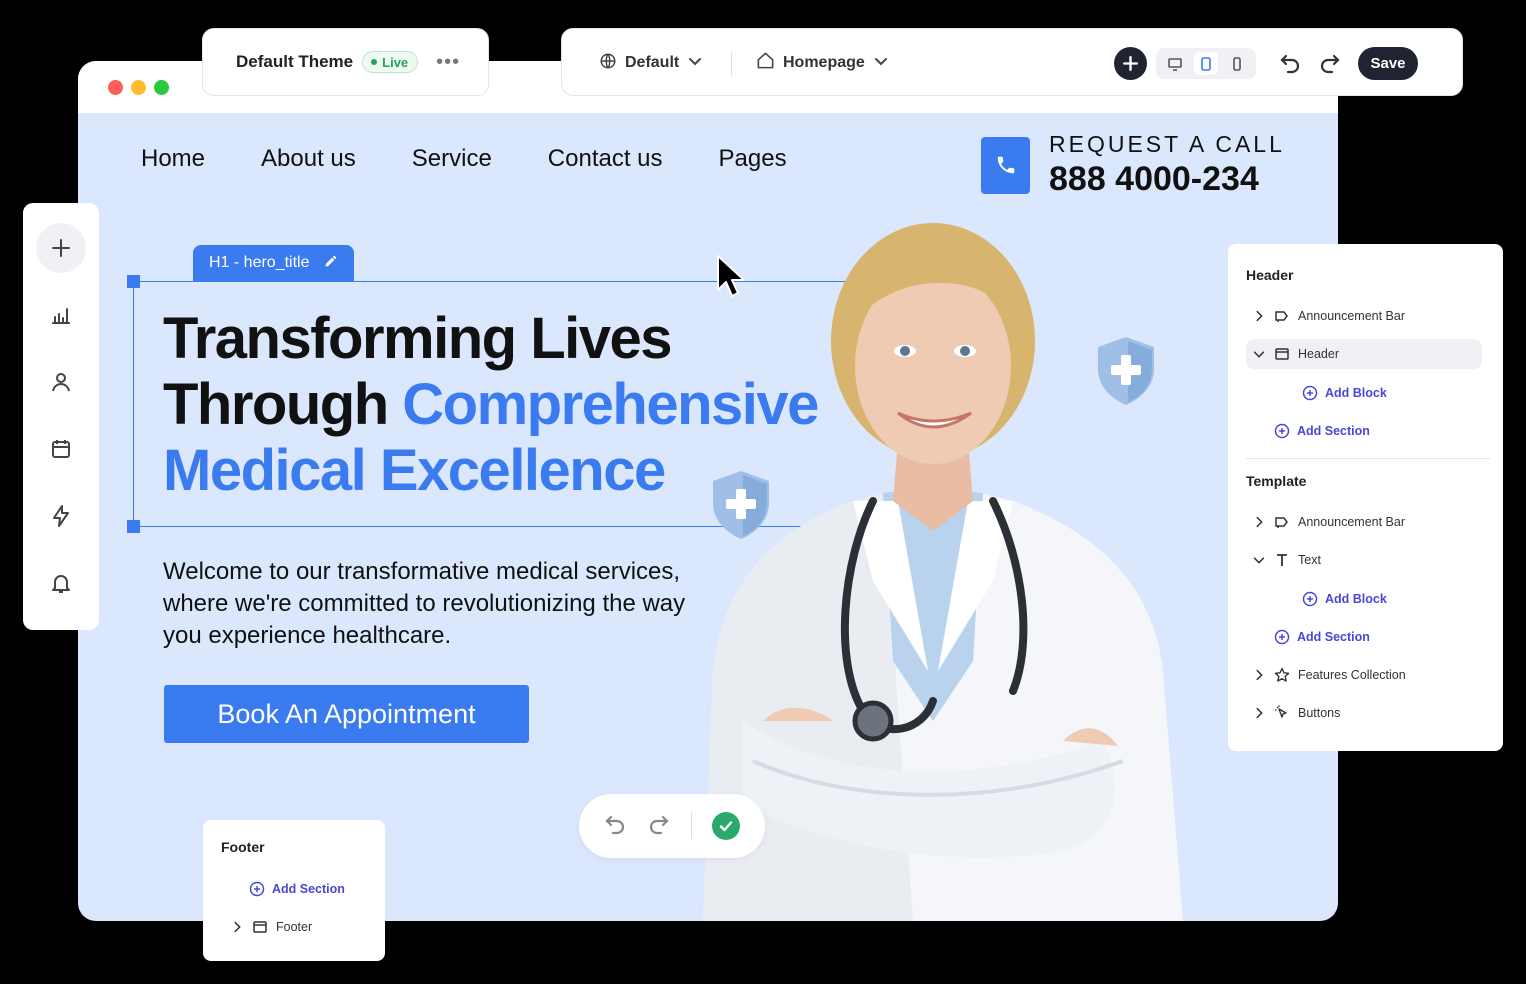 The image size is (1526, 984). I want to click on resize-handle-top-left, so click(133, 281).